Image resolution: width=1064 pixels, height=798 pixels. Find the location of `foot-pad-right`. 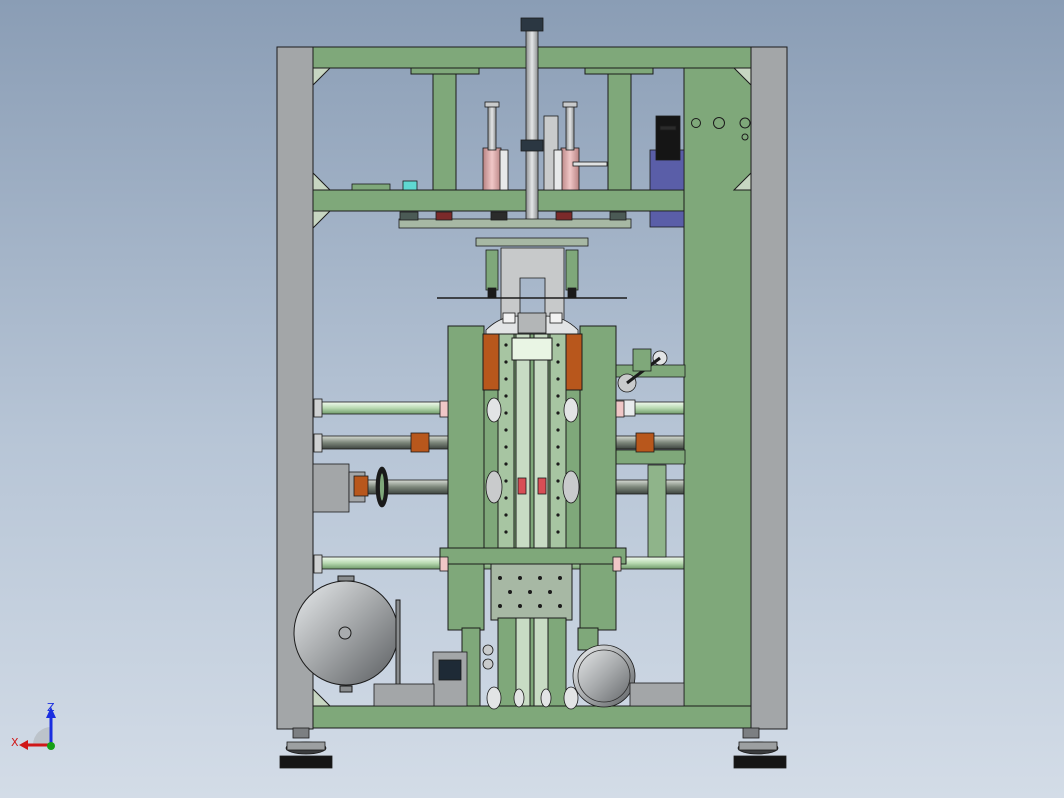

foot-pad-right is located at coordinates (760, 762).